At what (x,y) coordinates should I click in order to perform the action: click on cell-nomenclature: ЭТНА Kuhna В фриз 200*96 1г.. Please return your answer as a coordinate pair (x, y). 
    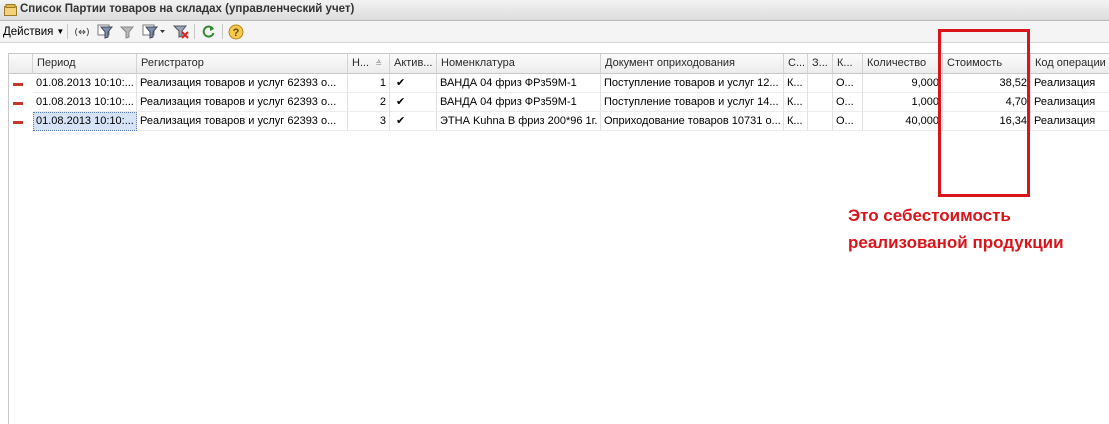
    Looking at the image, I should click on (519, 121).